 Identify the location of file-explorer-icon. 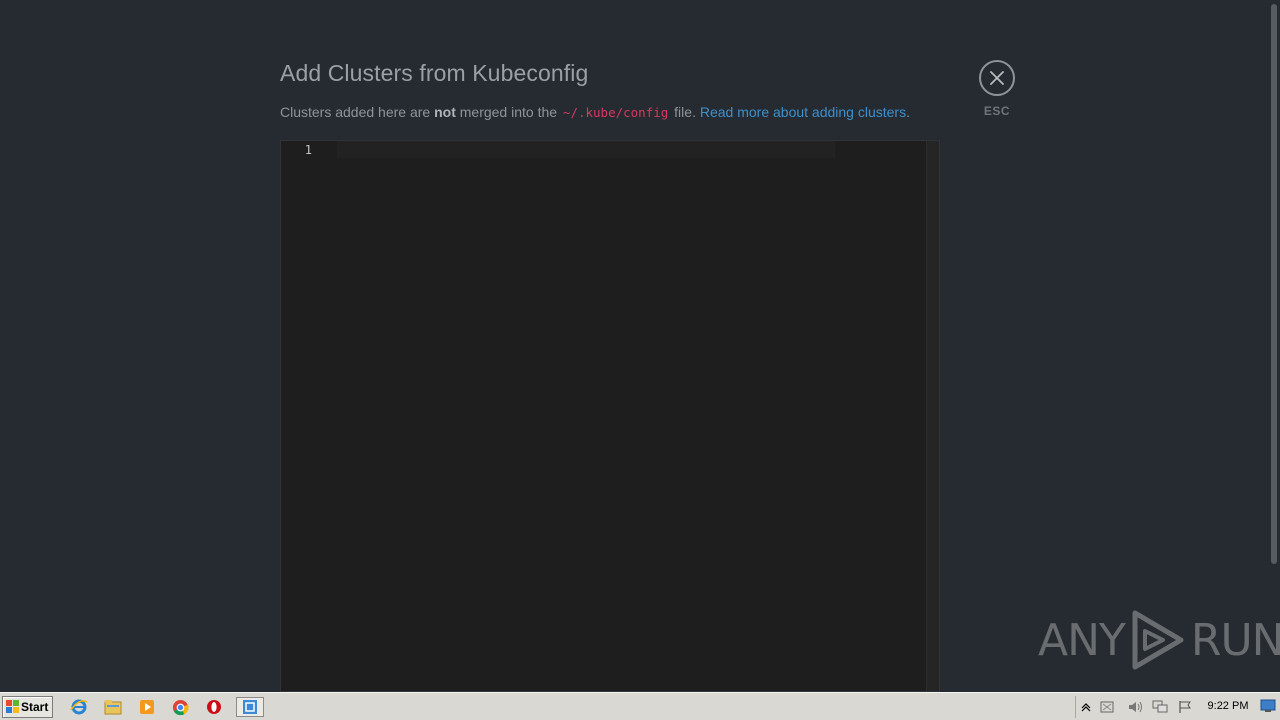
(113, 707).